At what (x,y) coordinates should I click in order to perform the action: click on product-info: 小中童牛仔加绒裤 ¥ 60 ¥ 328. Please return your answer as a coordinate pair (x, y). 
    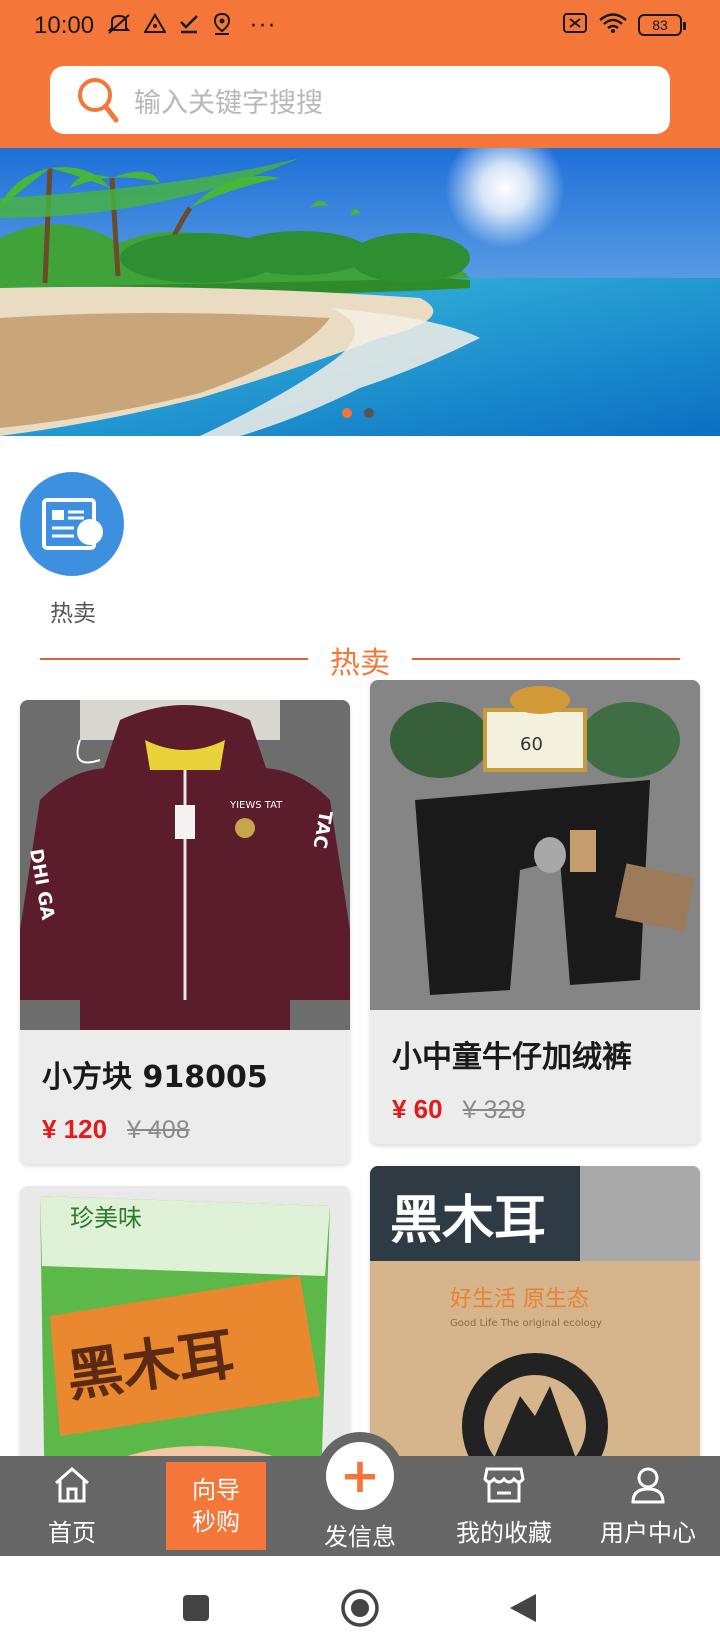
    Looking at the image, I should click on (535, 1077).